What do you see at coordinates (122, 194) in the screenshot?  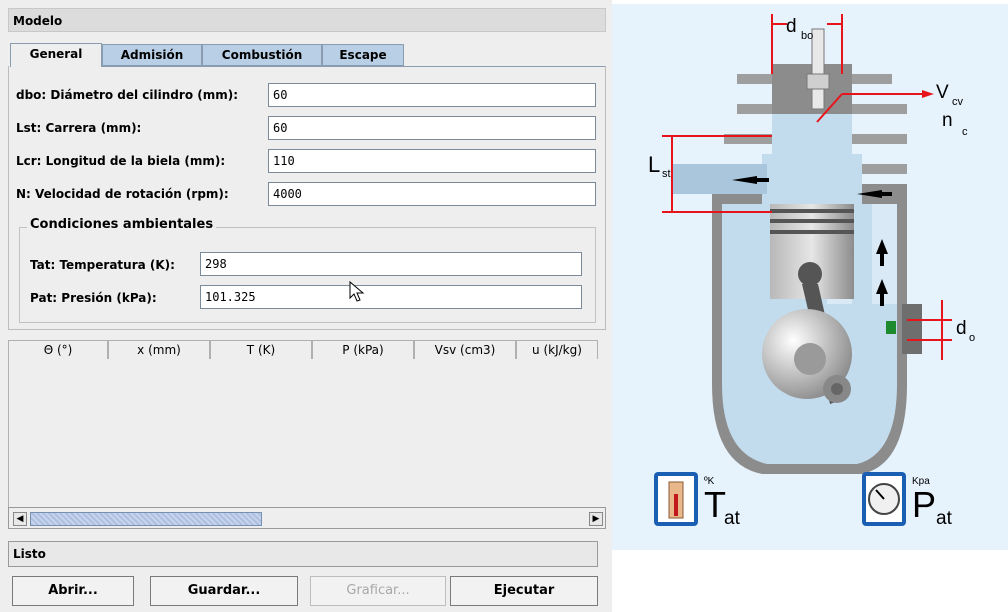 I see `rpm-label: N: Velocidad de rotación (rpm):` at bounding box center [122, 194].